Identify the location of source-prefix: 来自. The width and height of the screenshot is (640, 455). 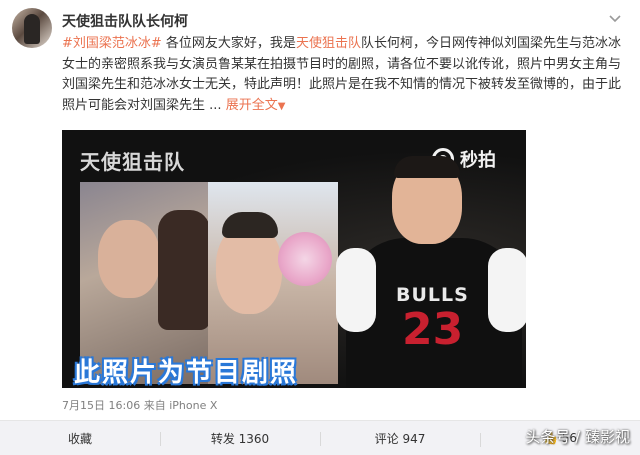
(154, 405).